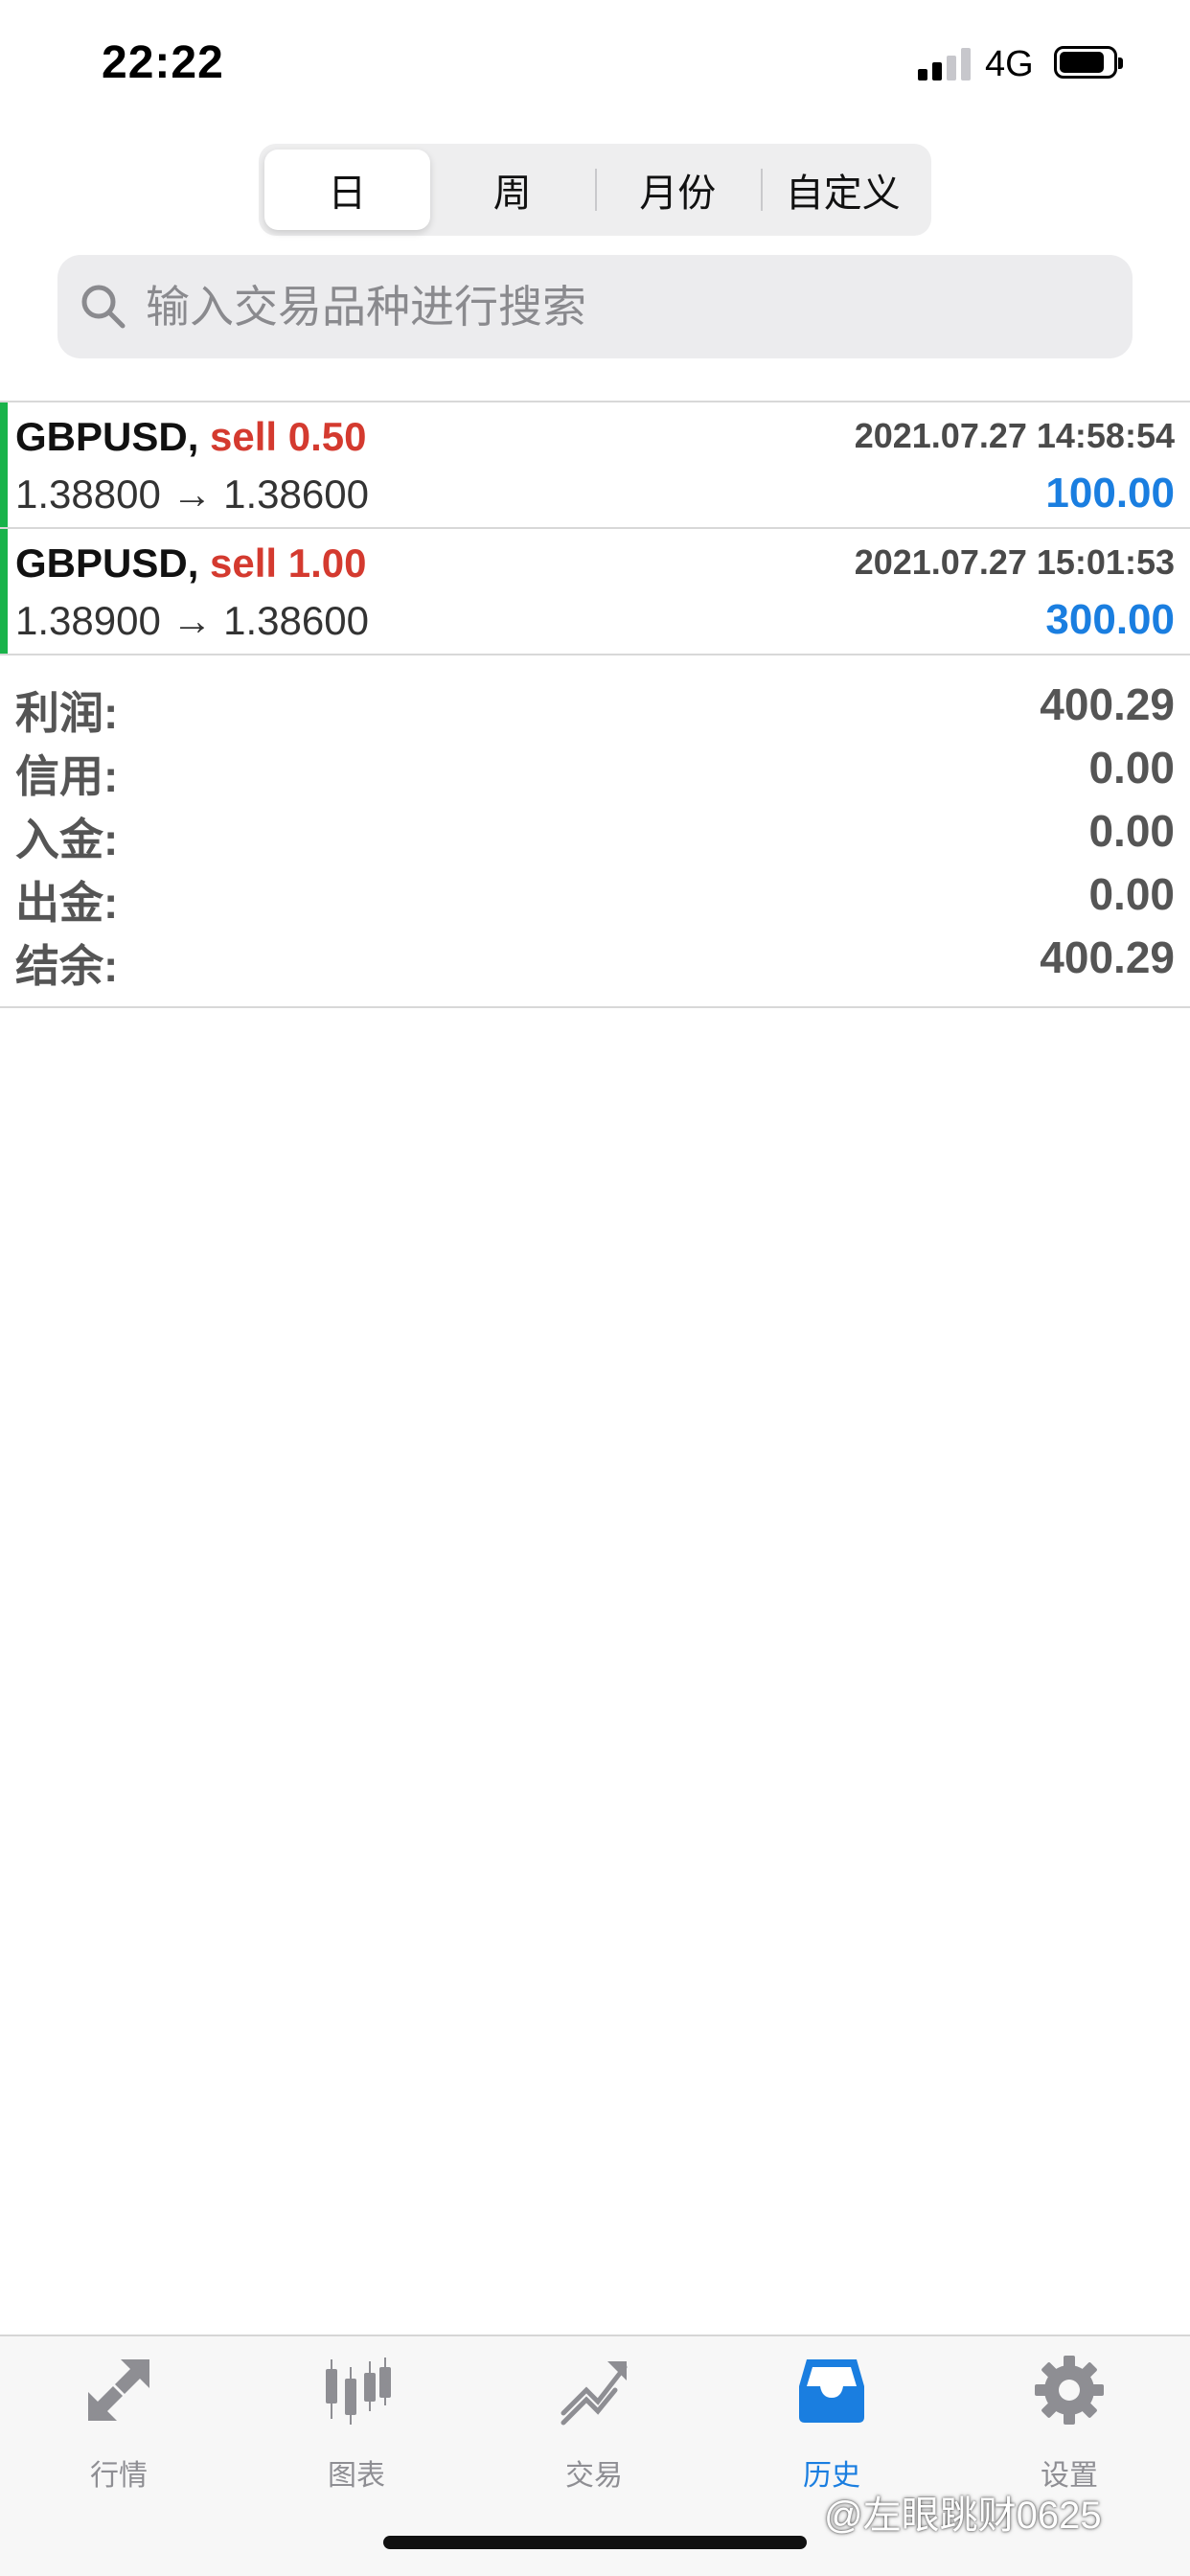  Describe the element at coordinates (288, 563) in the screenshot. I see `deal-side: sell 1.00` at that location.